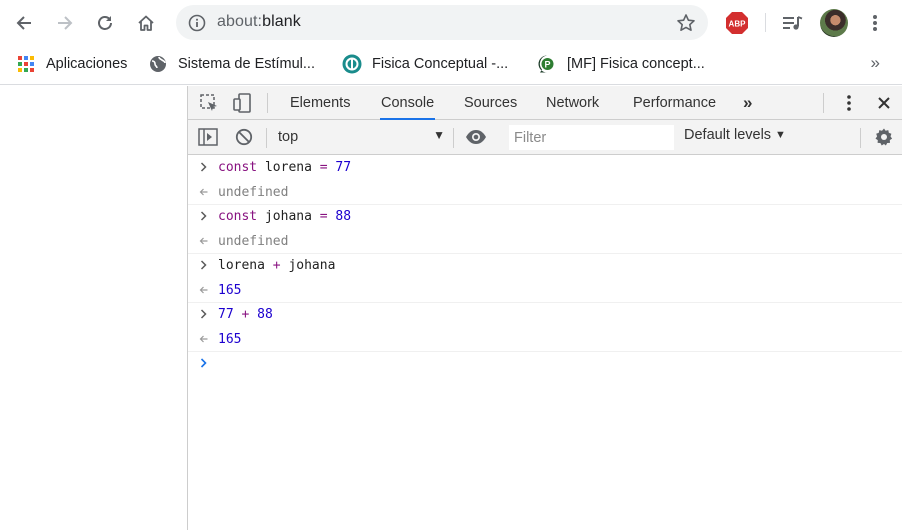  What do you see at coordinates (476, 137) in the screenshot?
I see `live-expression-eye-icon` at bounding box center [476, 137].